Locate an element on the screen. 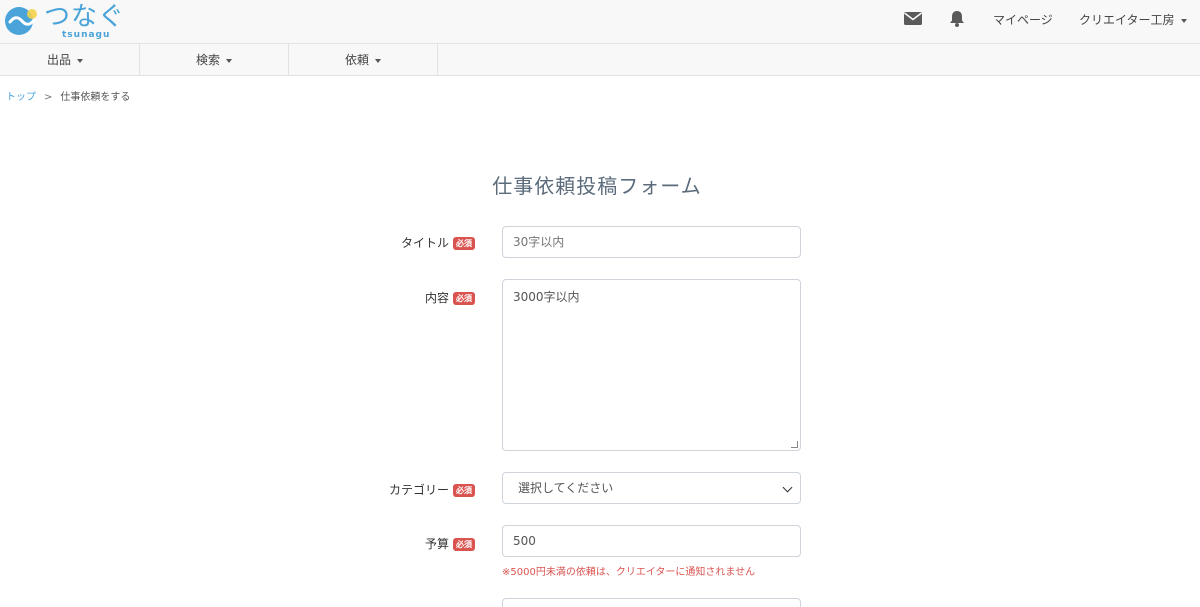 Image resolution: width=1200 pixels, height=607 pixels. menu-item-label: 検索 is located at coordinates (207, 60).